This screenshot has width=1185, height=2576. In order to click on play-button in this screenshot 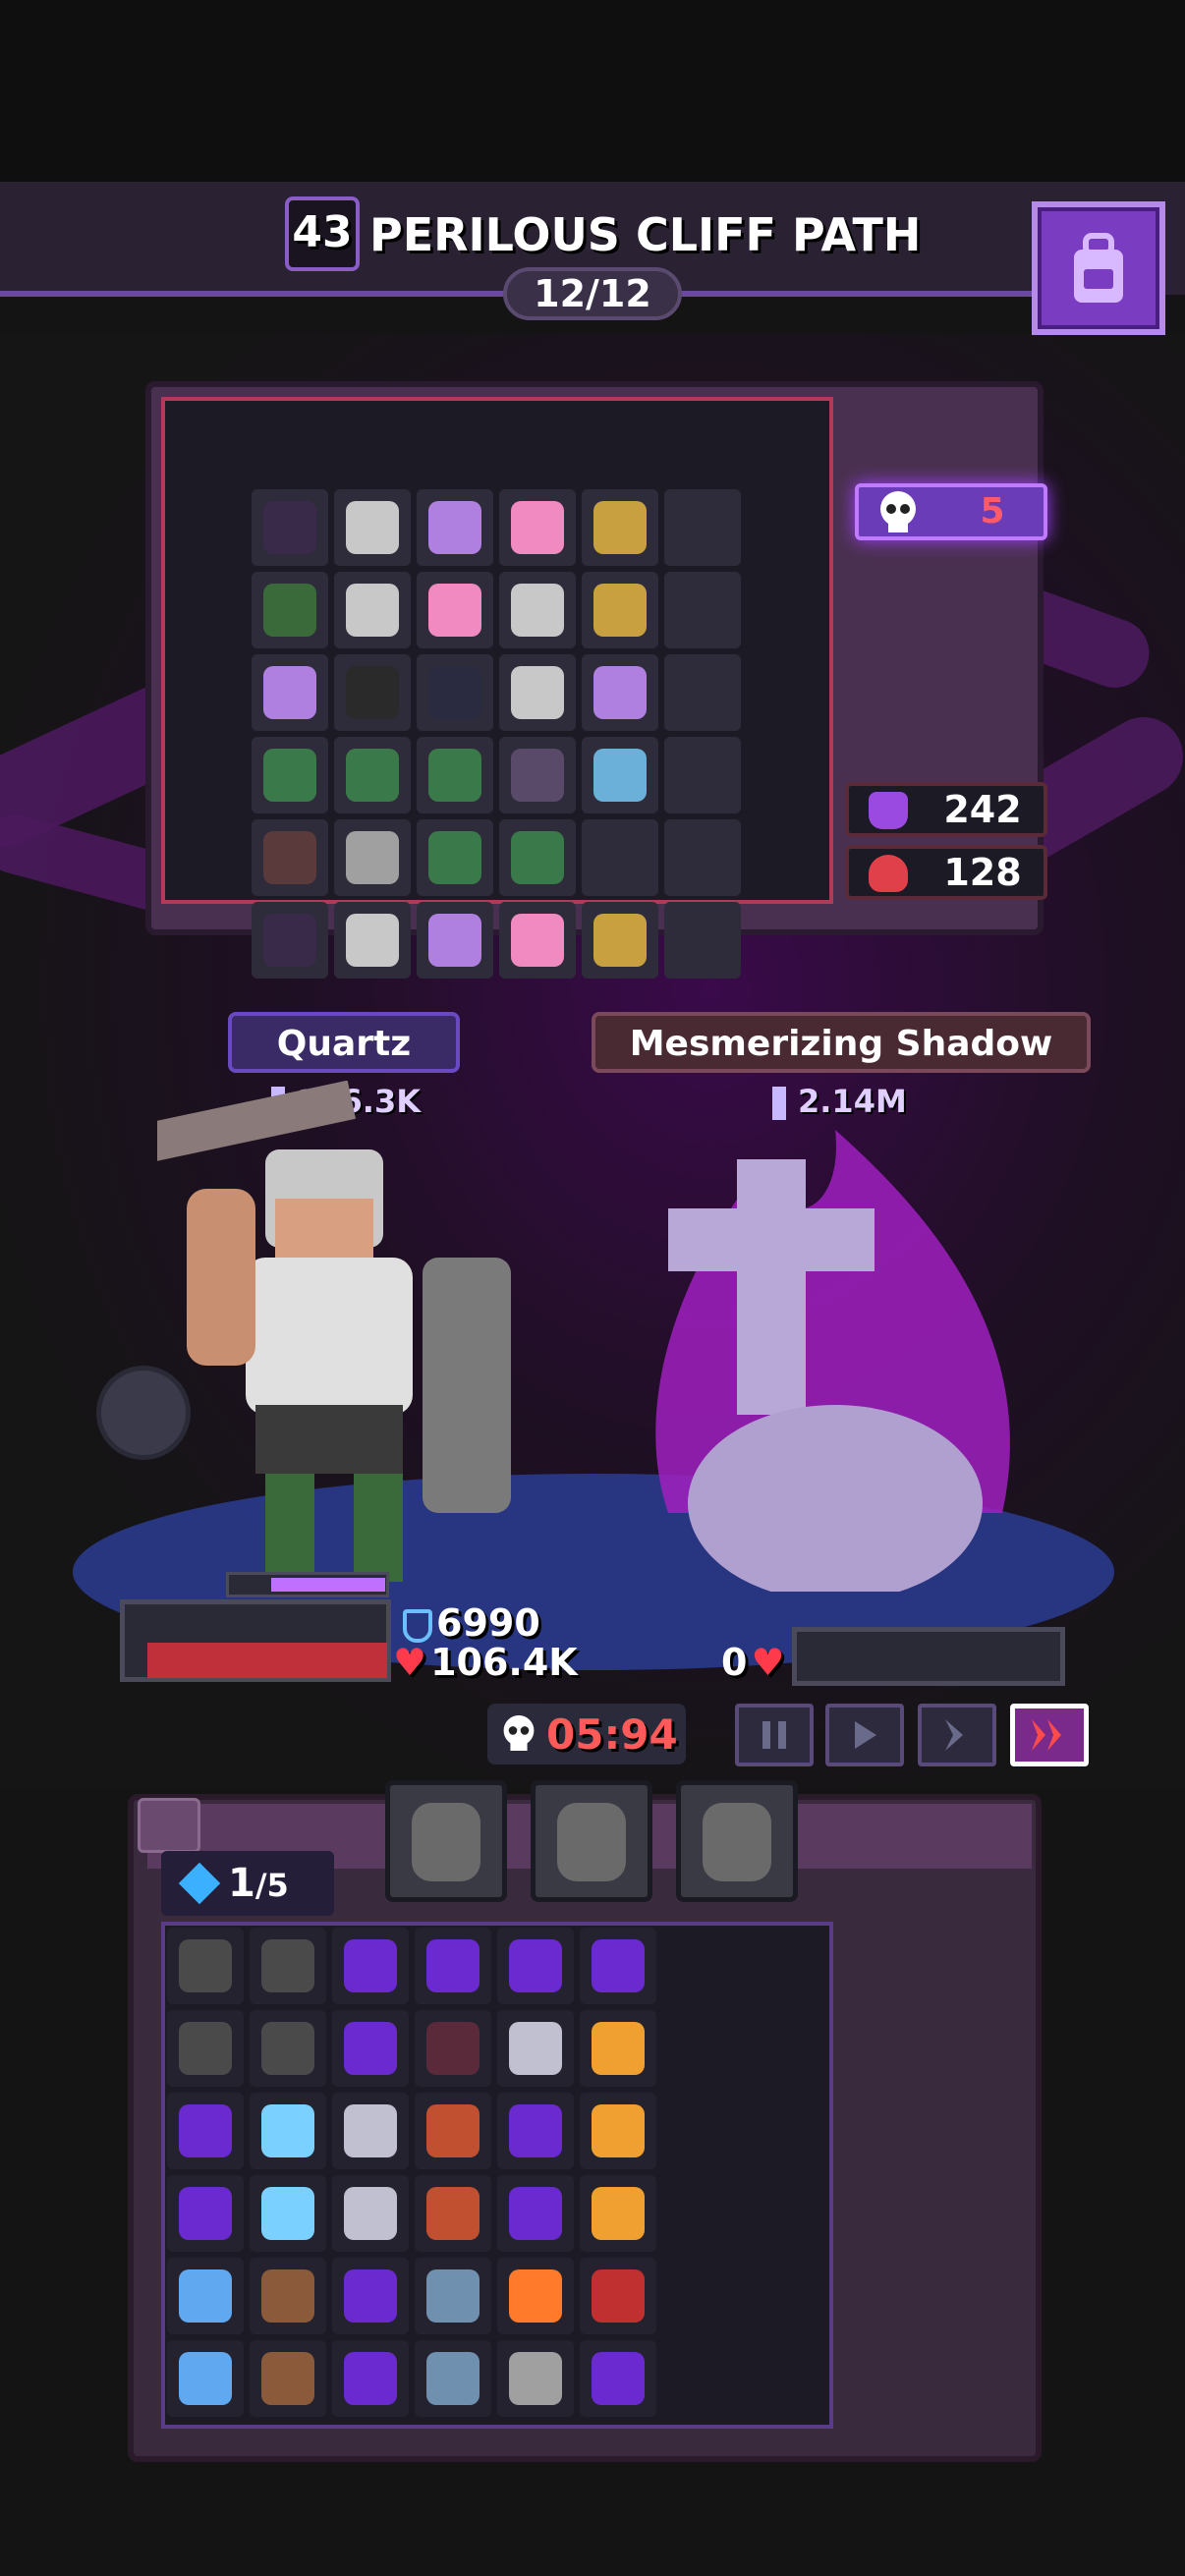, I will do `click(865, 1735)`.